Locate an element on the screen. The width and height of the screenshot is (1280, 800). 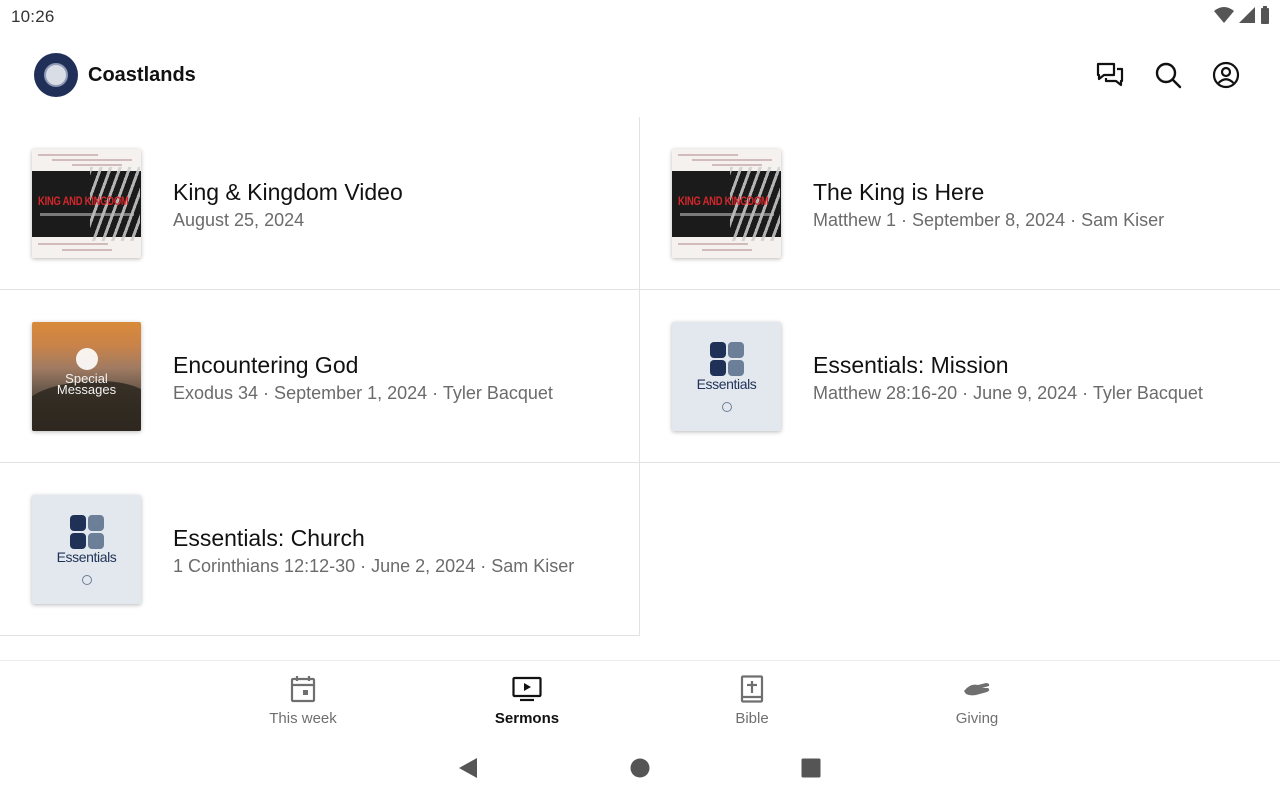
sermon-title: Essentials: Mission is located at coordinates (911, 365).